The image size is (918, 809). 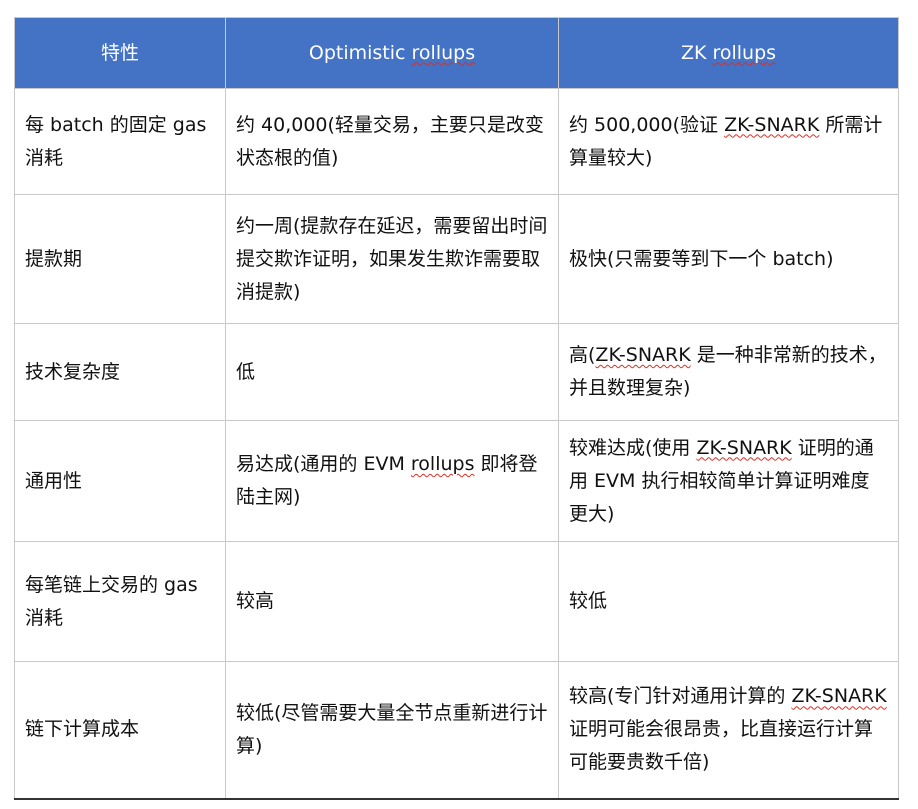 I want to click on header-optimistic-label: Optimistic rollups, so click(x=392, y=52).